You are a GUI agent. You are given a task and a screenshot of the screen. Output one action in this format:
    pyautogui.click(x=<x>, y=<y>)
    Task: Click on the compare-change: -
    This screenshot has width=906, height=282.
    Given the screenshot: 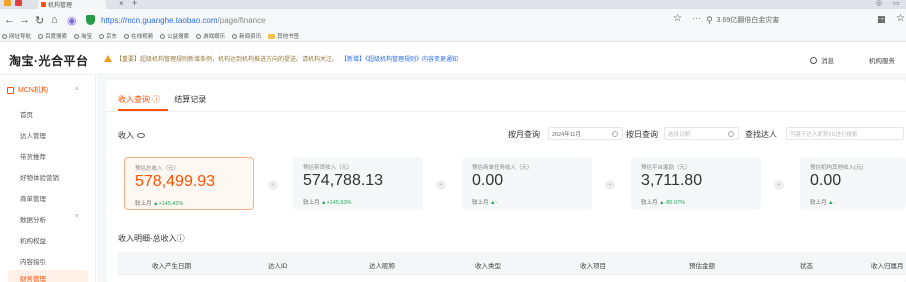 What is the action you would take?
    pyautogui.click(x=834, y=203)
    